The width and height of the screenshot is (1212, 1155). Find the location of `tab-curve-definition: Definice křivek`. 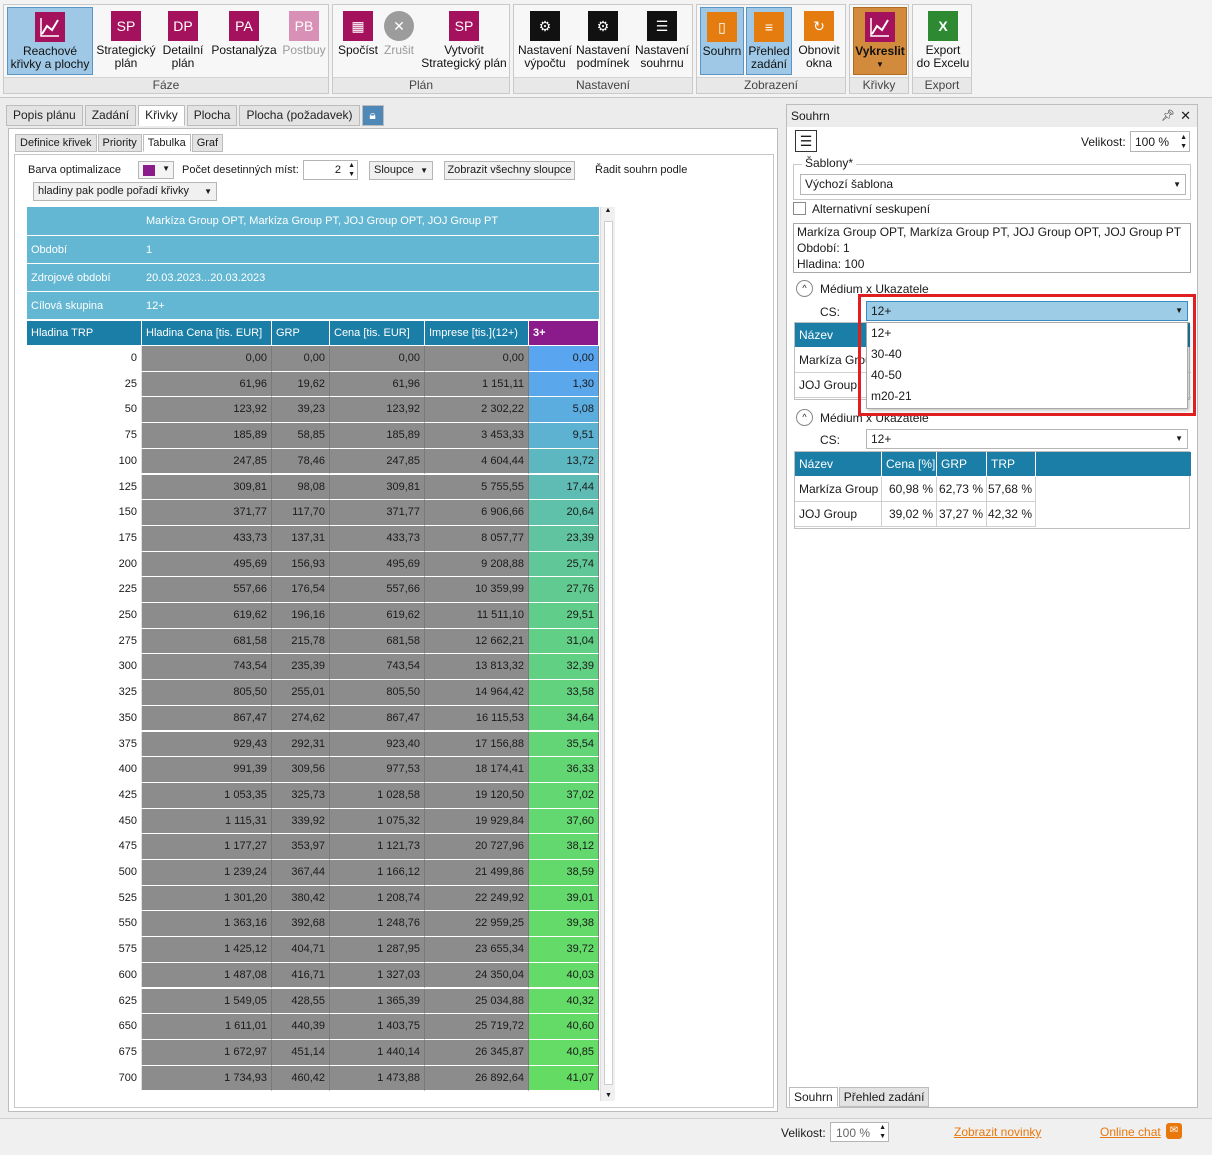

tab-curve-definition: Definice křivek is located at coordinates (56, 143).